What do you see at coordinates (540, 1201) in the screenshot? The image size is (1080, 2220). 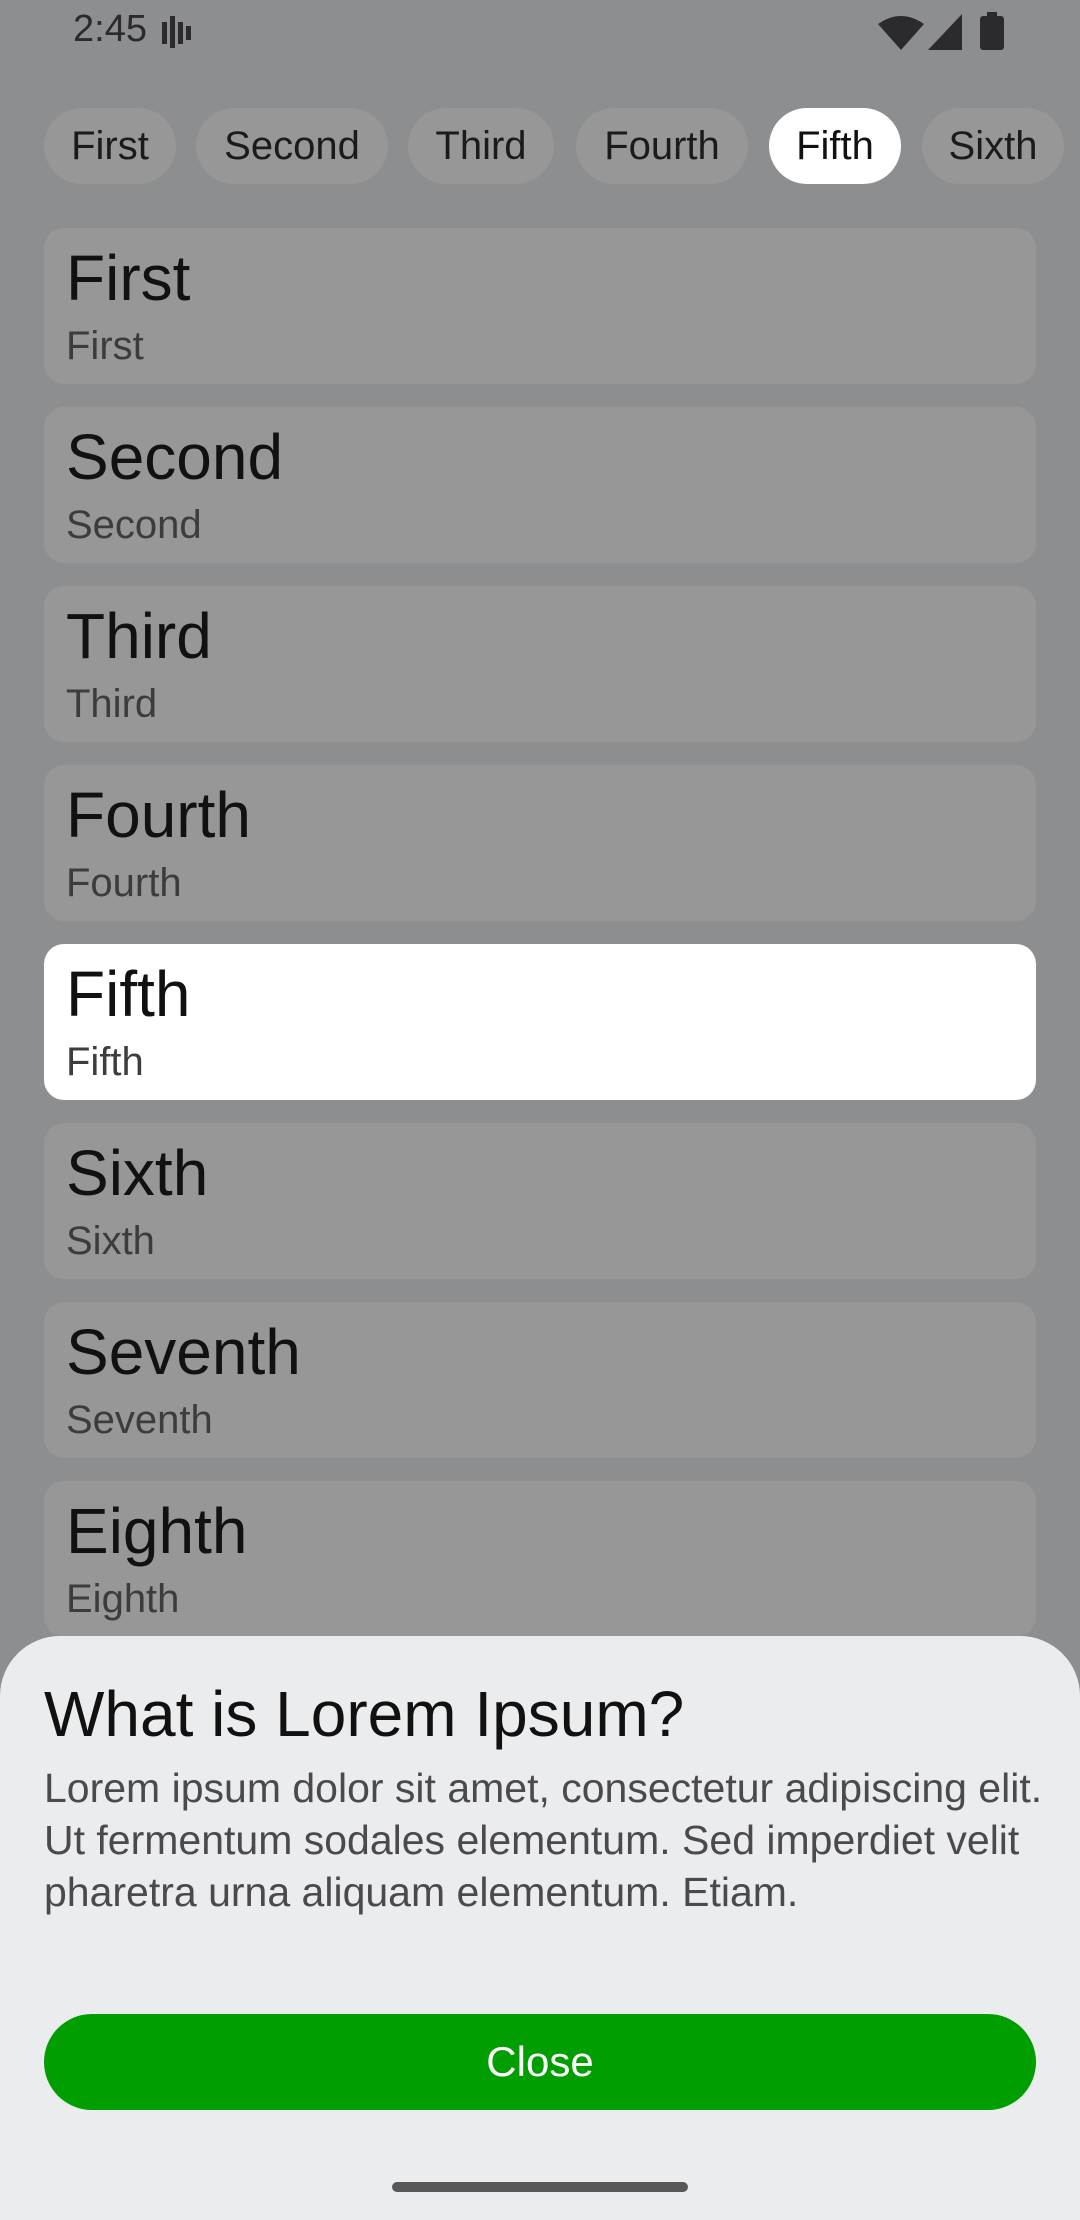 I see `list-item-sixth: Sixth Sixth` at bounding box center [540, 1201].